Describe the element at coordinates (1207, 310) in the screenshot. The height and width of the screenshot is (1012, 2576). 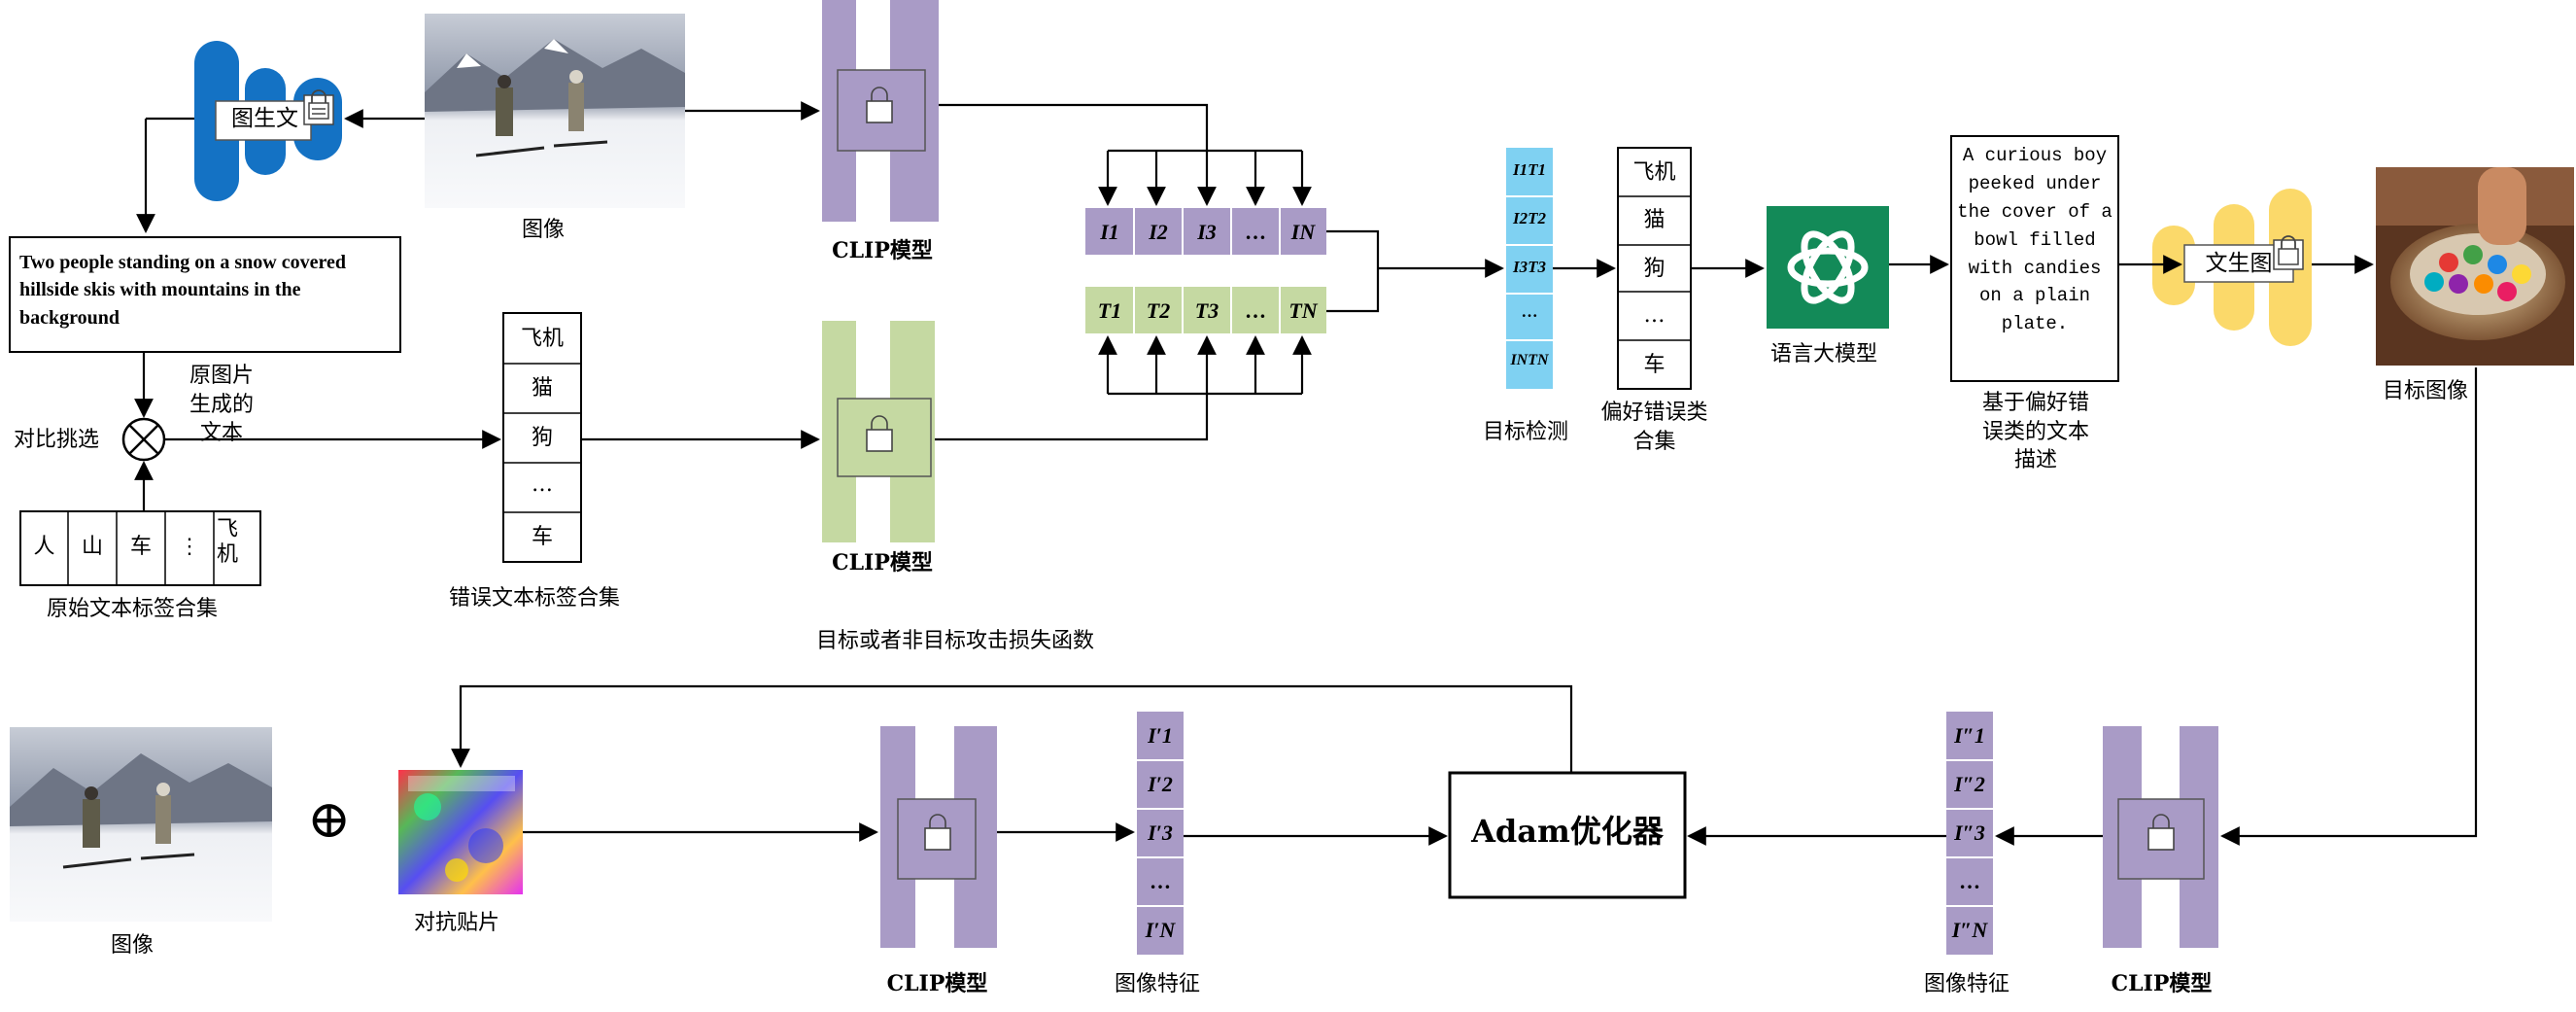
I see `text-feat-2: T3` at that location.